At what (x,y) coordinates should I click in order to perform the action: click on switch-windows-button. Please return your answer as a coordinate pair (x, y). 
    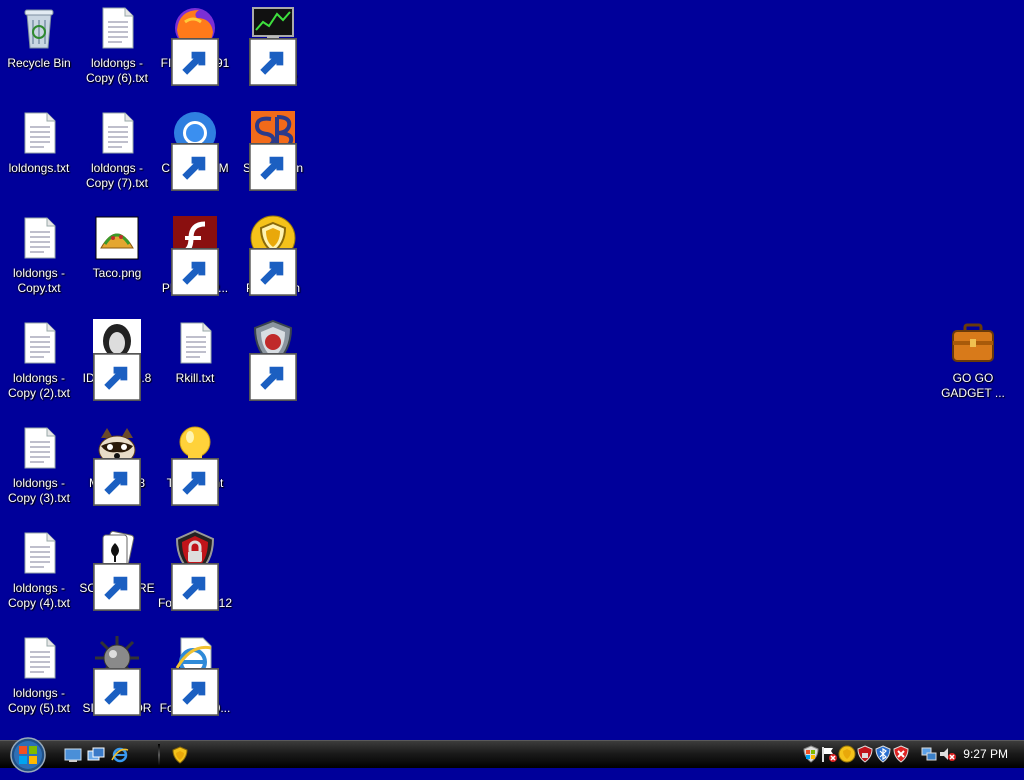
    Looking at the image, I should click on (96, 755).